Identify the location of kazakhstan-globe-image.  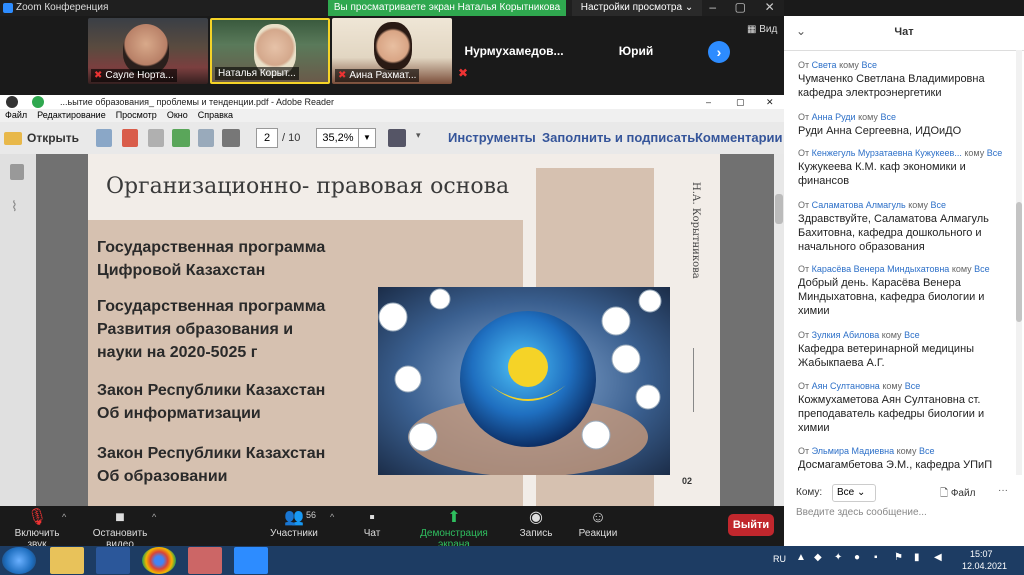
(524, 381).